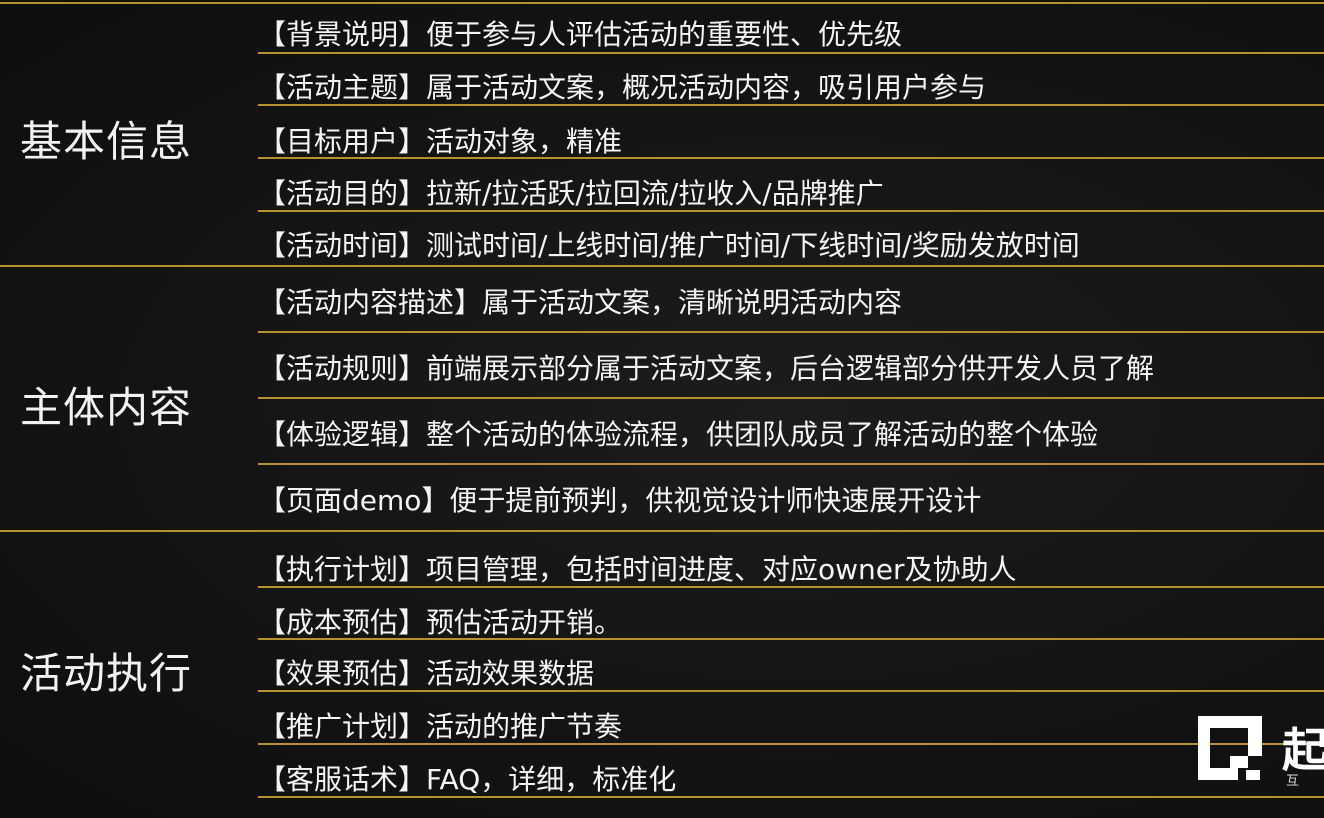 This screenshot has height=818, width=1324. What do you see at coordinates (1293, 781) in the screenshot?
I see `watermark-brand-sub: 互` at bounding box center [1293, 781].